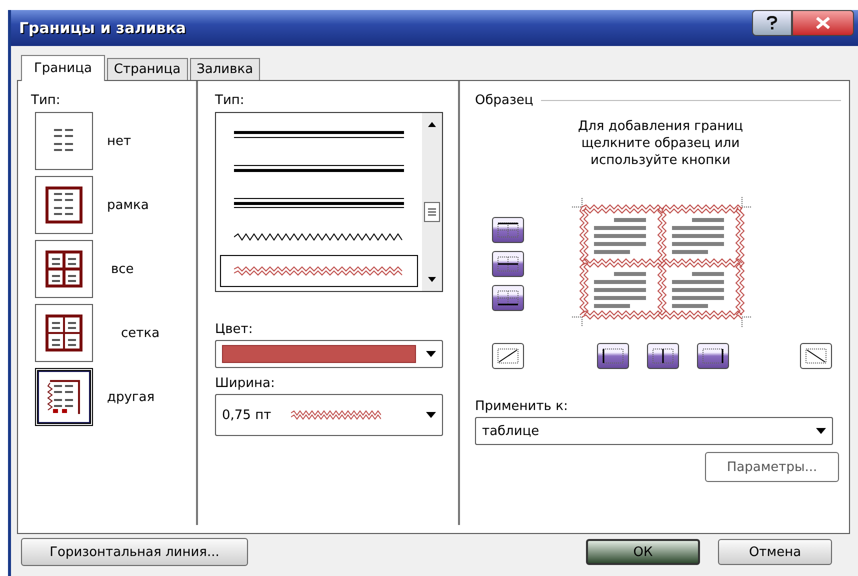 The image size is (858, 576). I want to click on preset-label: рамка, so click(128, 205).